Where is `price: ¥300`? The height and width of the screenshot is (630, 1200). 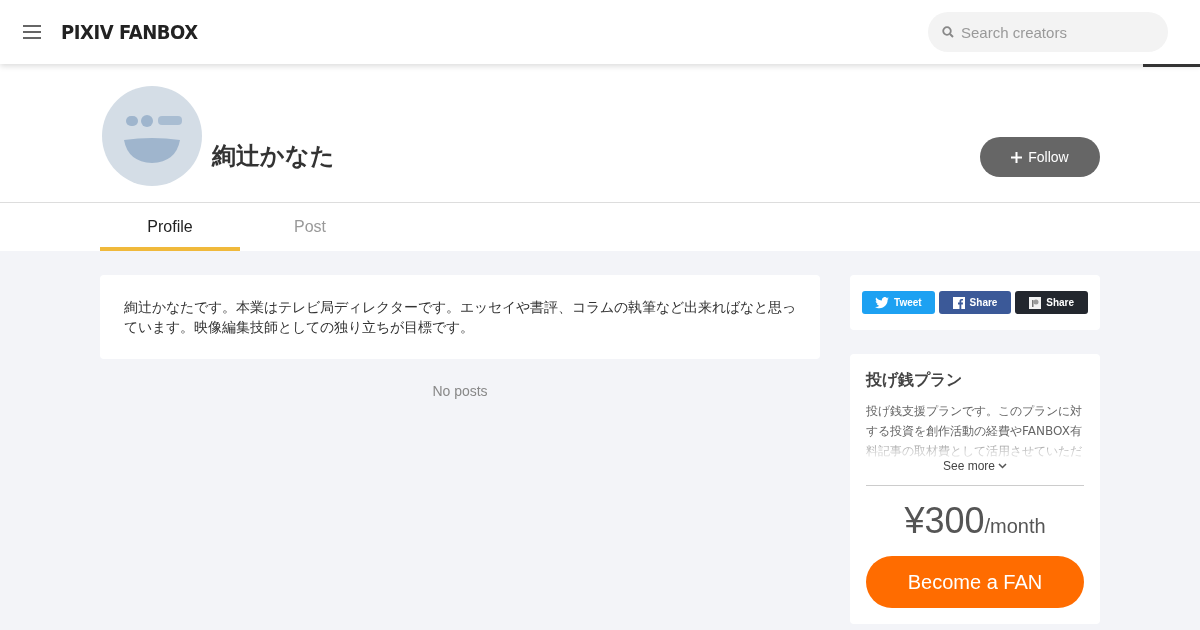 price: ¥300 is located at coordinates (944, 521).